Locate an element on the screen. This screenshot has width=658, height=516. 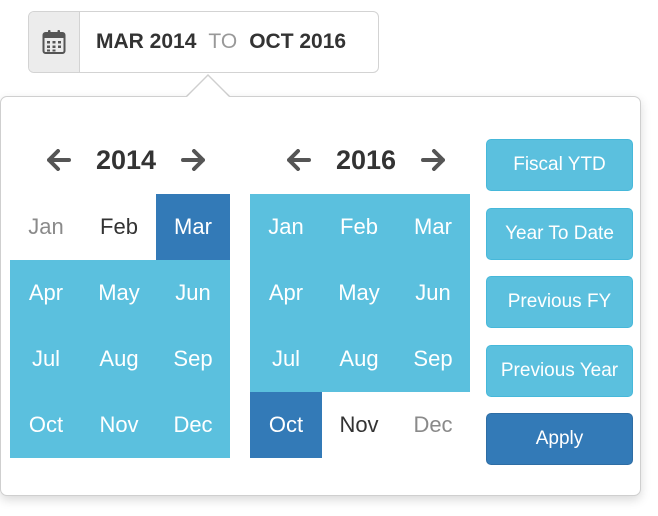
right-prev-year-button is located at coordinates (299, 160).